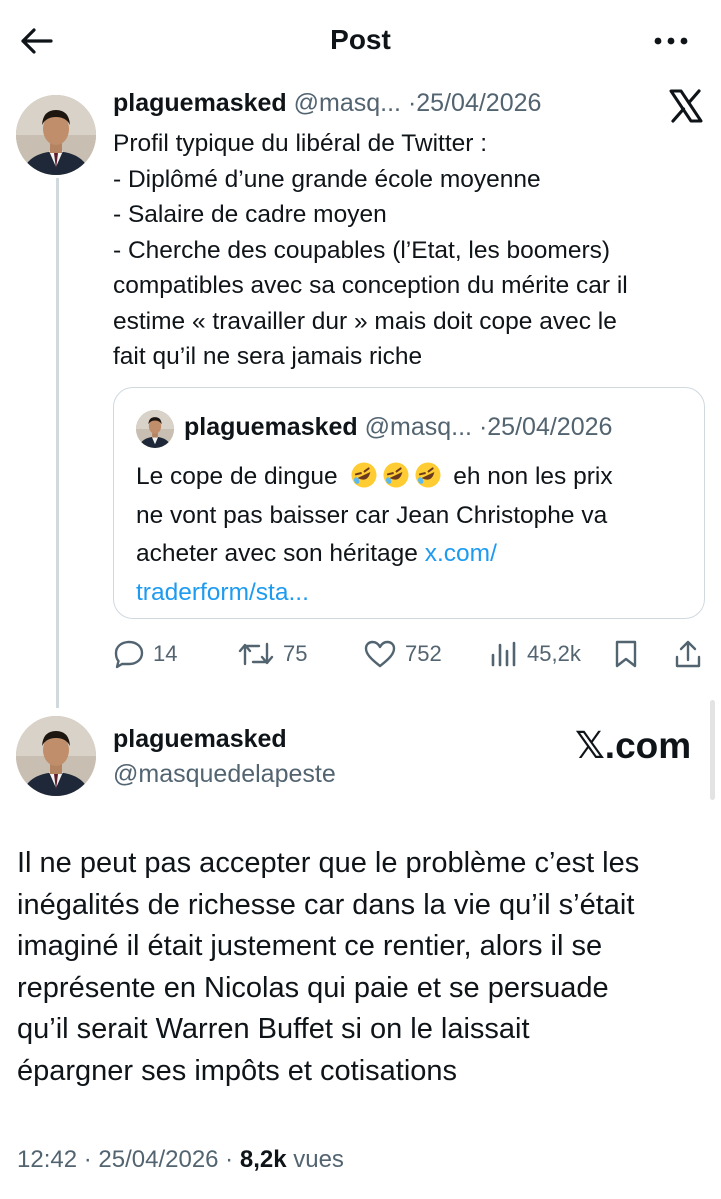  Describe the element at coordinates (271, 427) in the screenshot. I see `quoted-author-name: plaguemasked` at that location.